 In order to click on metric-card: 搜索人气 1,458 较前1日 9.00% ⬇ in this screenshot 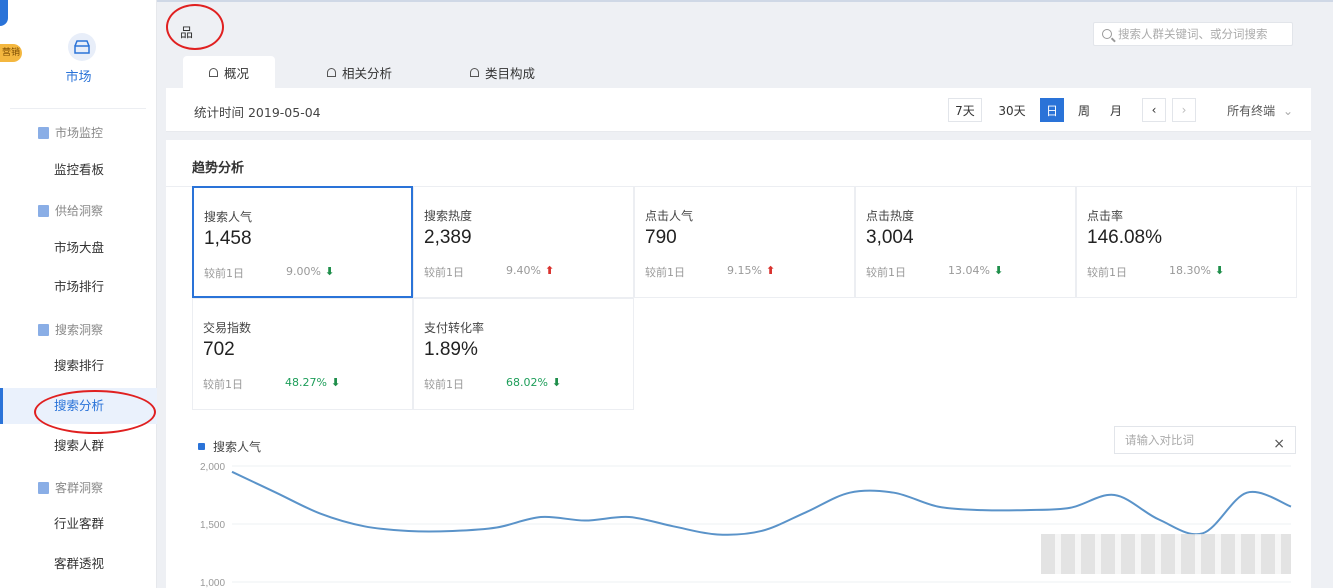, I will do `click(302, 242)`.